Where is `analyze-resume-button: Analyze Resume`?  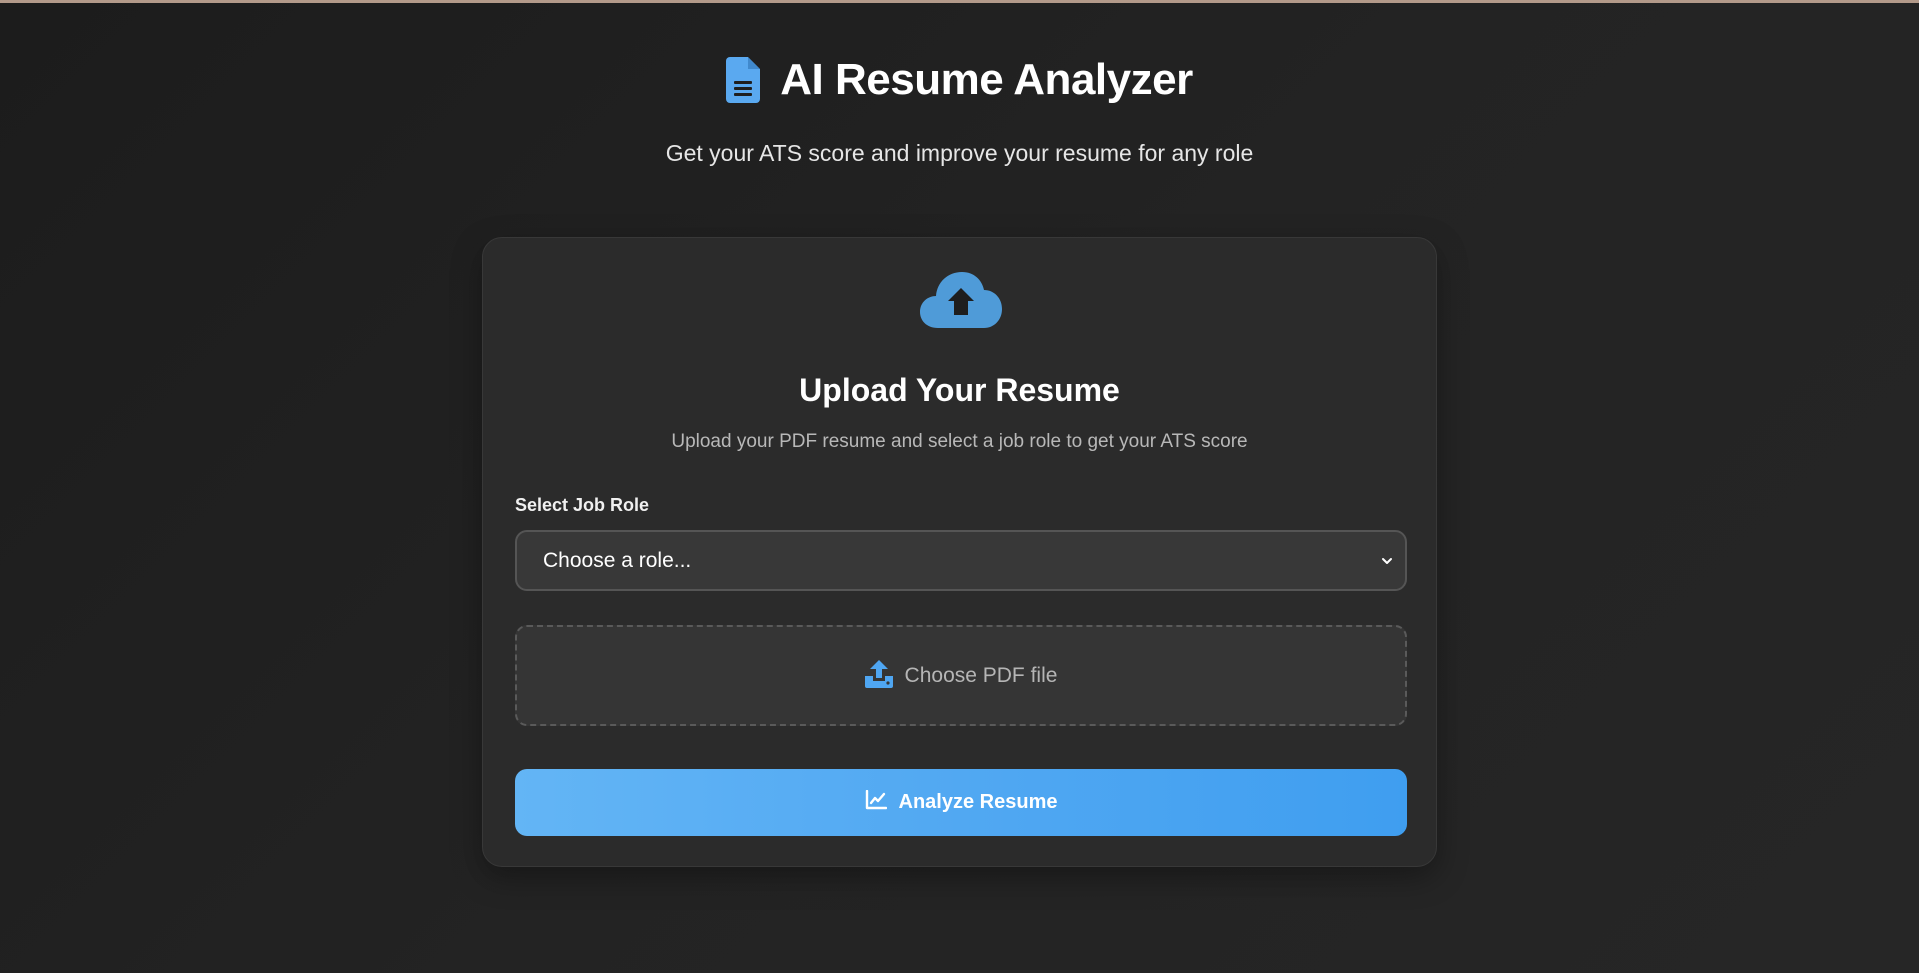 analyze-resume-button: Analyze Resume is located at coordinates (961, 802).